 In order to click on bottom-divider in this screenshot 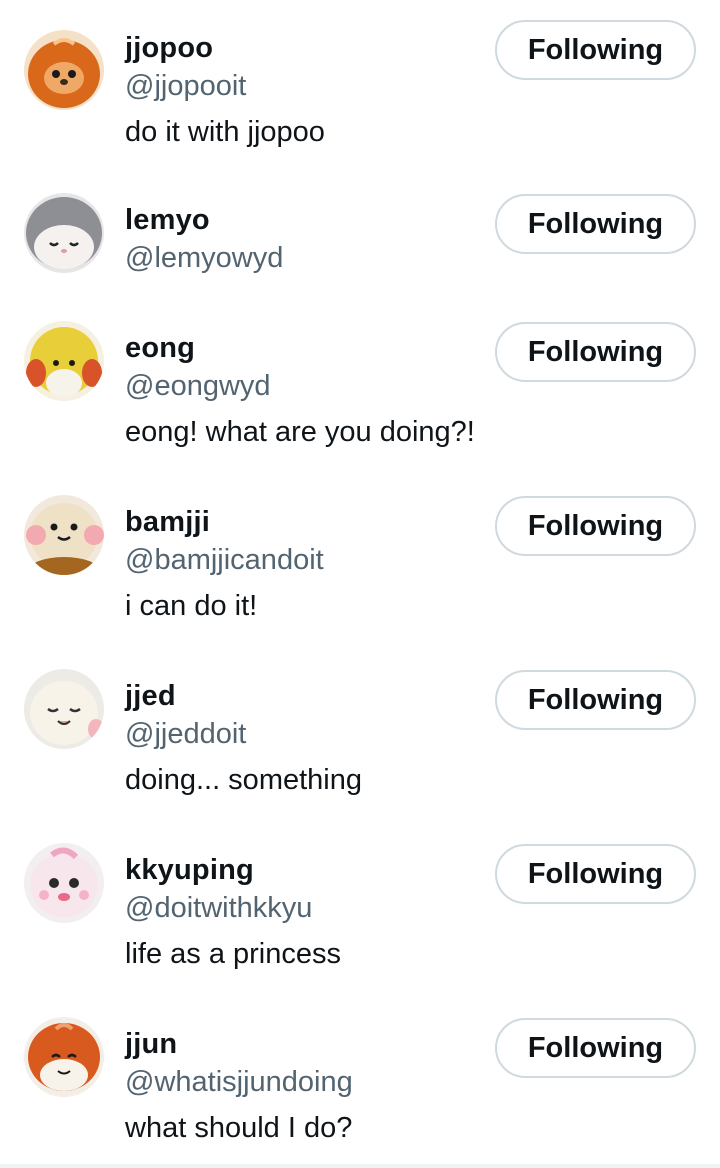, I will do `click(360, 1166)`.